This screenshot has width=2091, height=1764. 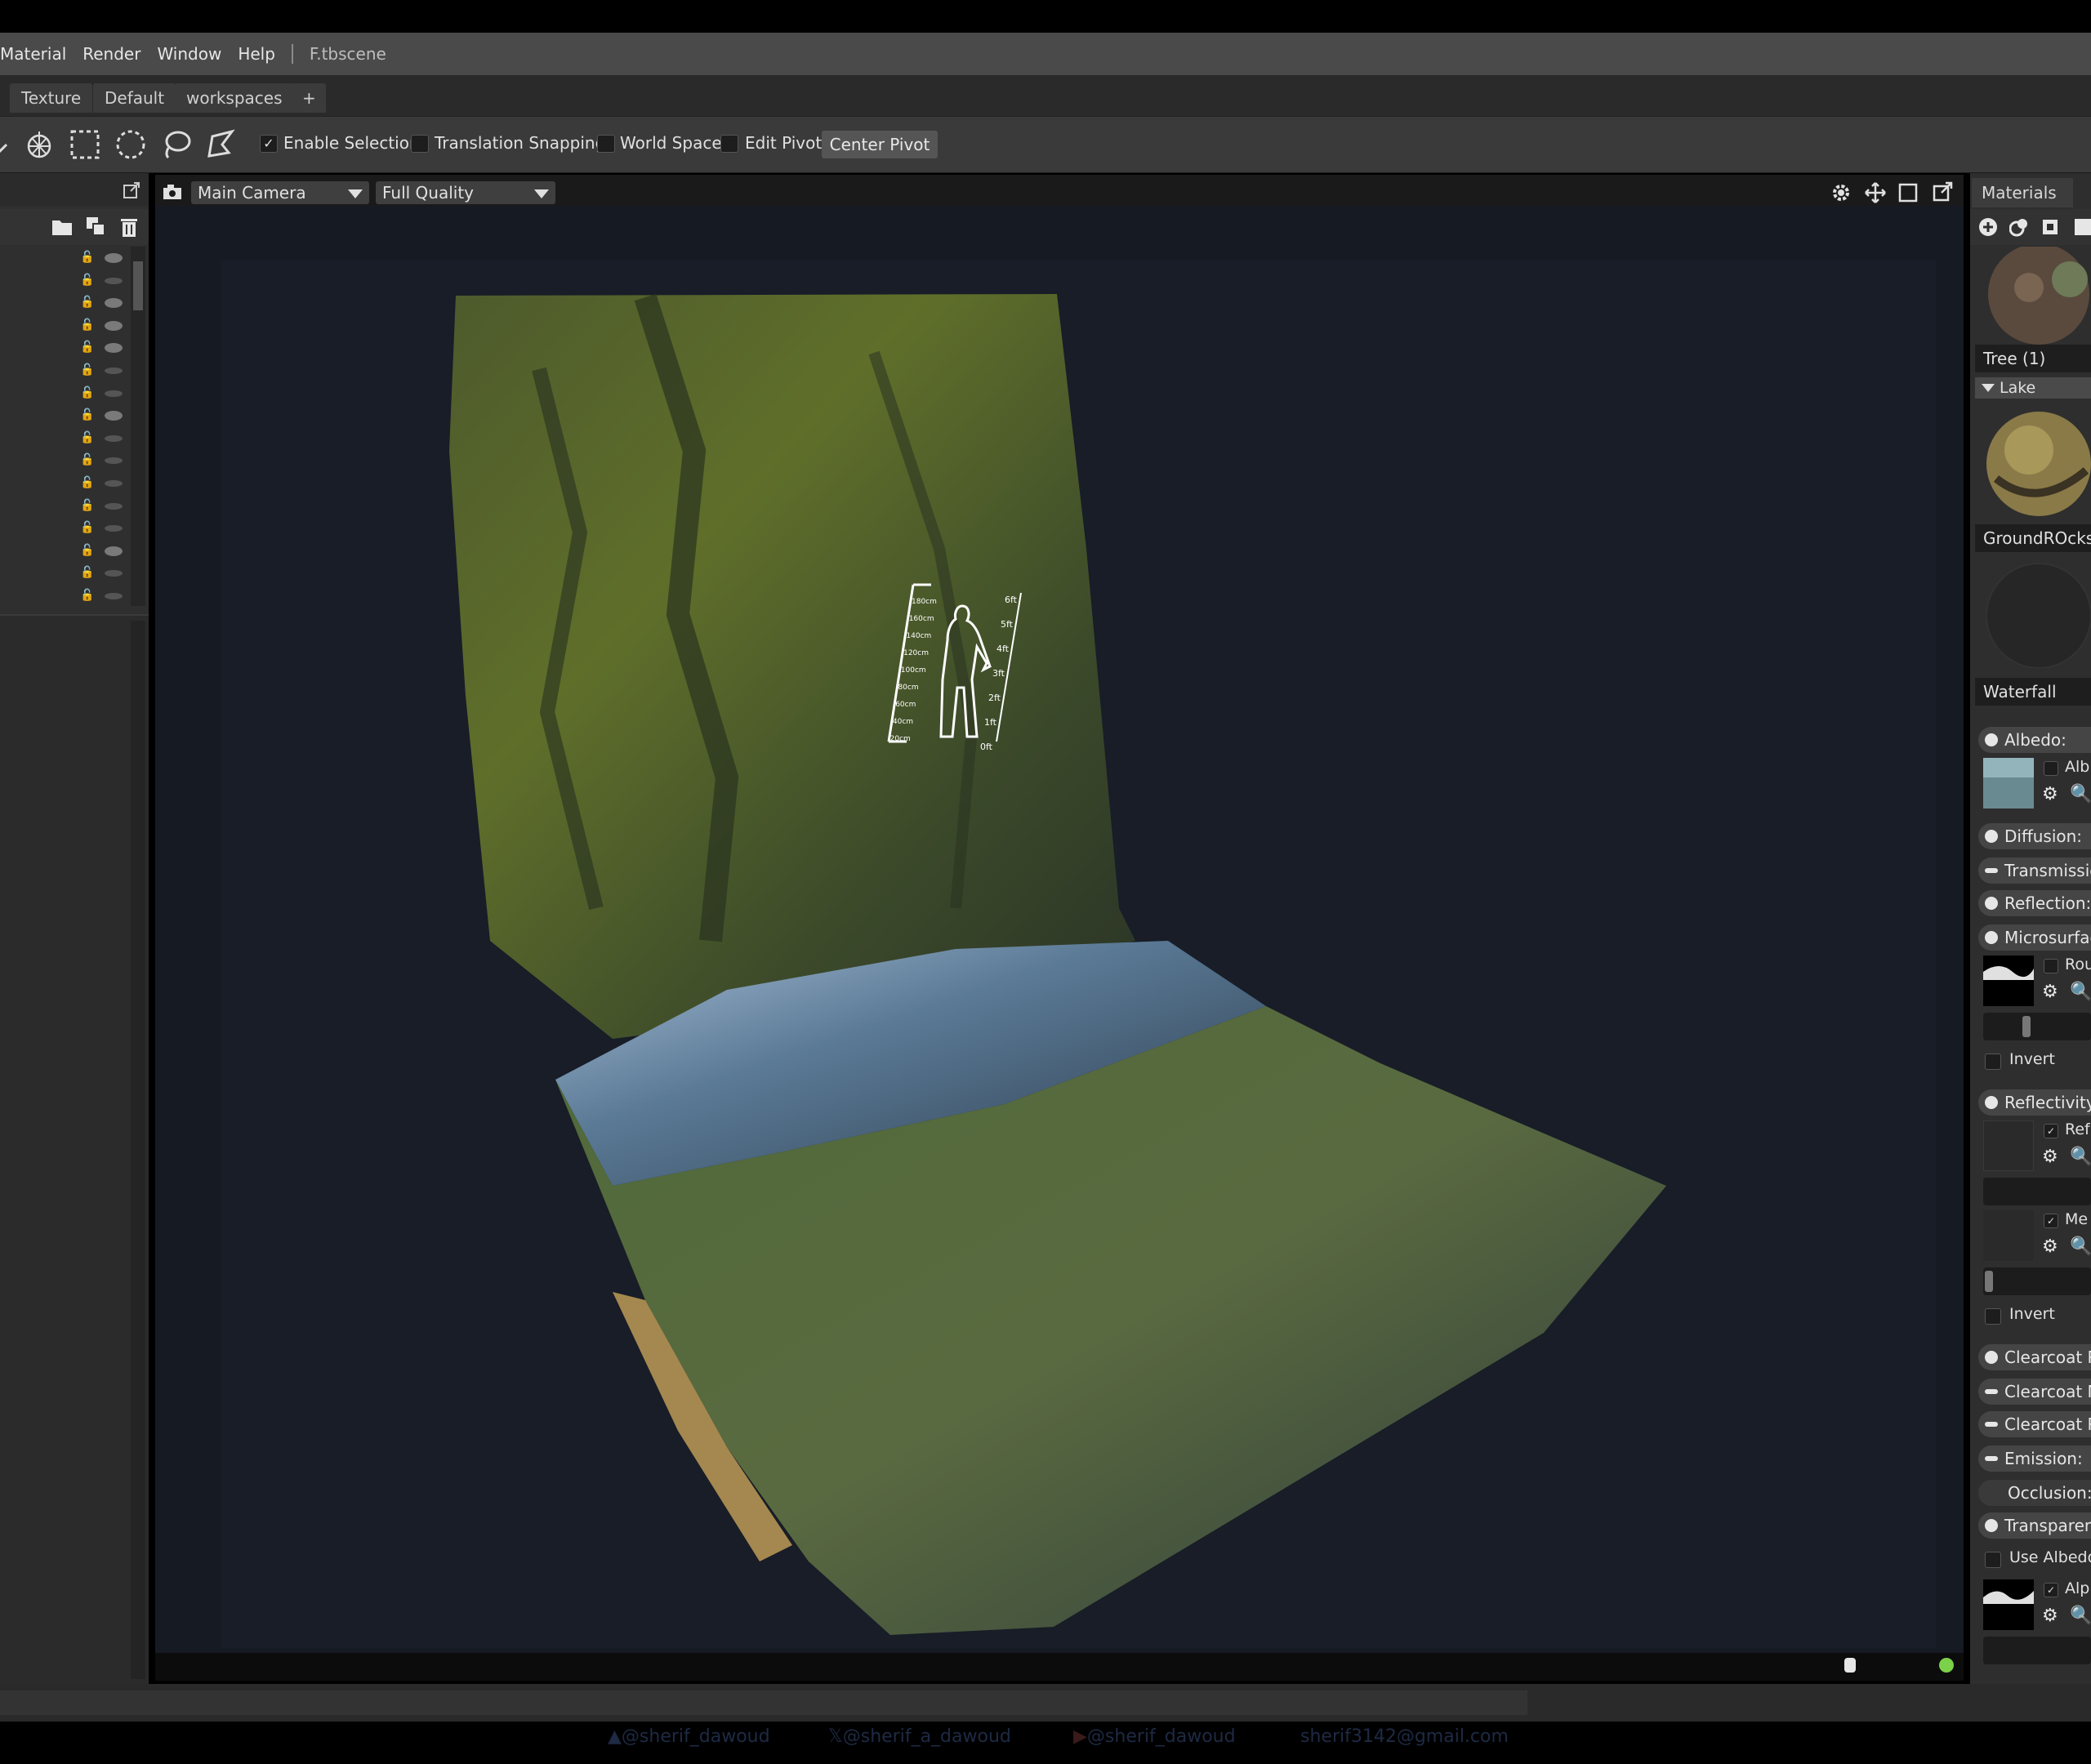 I want to click on invert-checkbox, so click(x=1993, y=1062).